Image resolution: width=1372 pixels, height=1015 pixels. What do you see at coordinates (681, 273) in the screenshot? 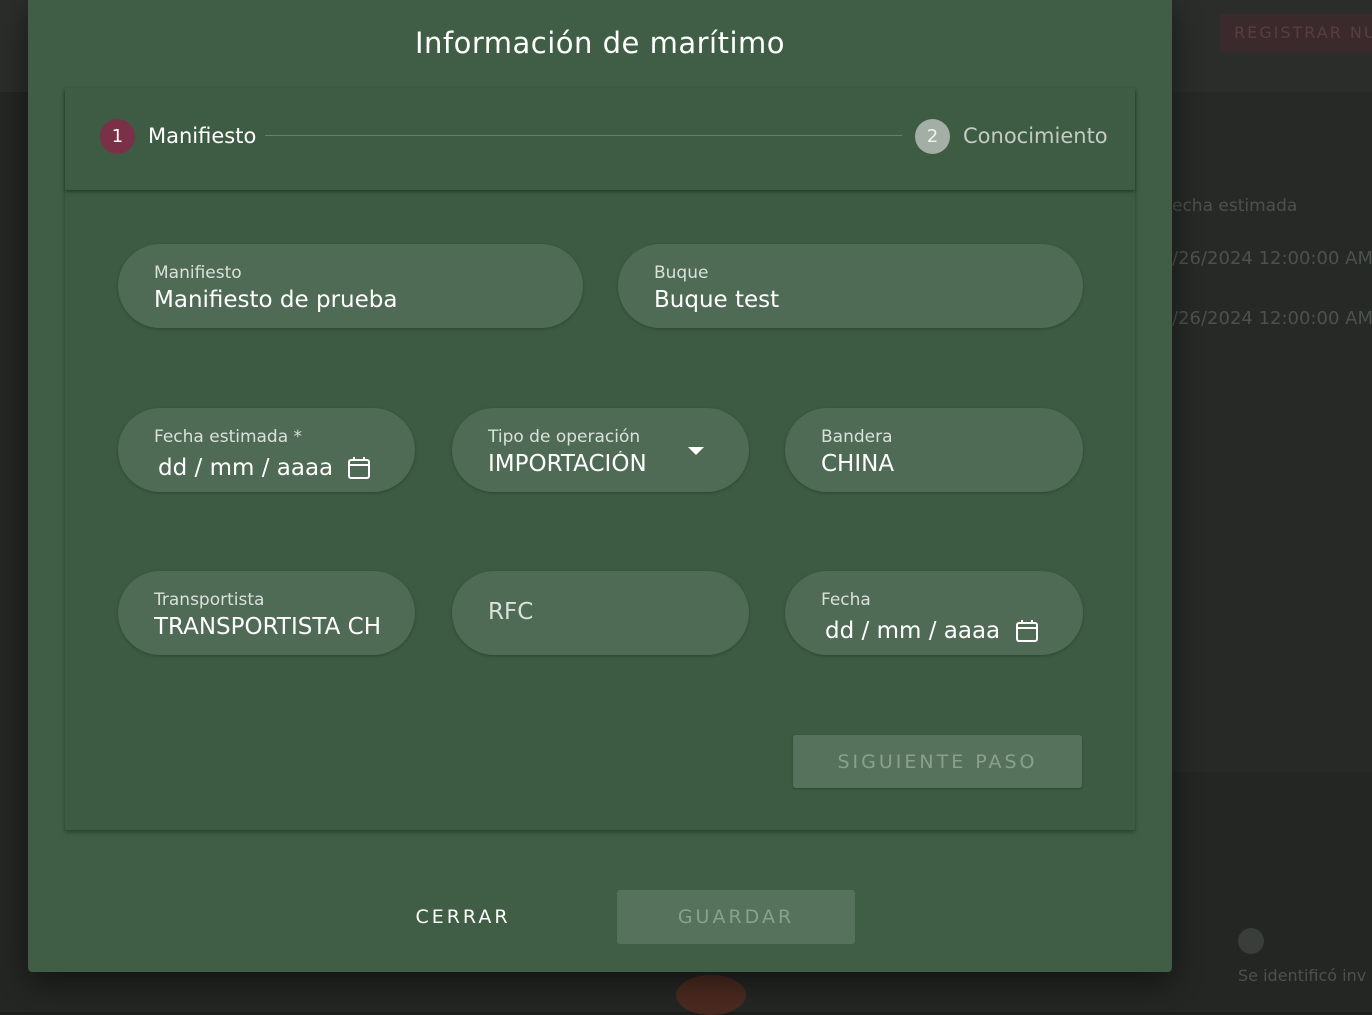
I see `field-label: Buque` at bounding box center [681, 273].